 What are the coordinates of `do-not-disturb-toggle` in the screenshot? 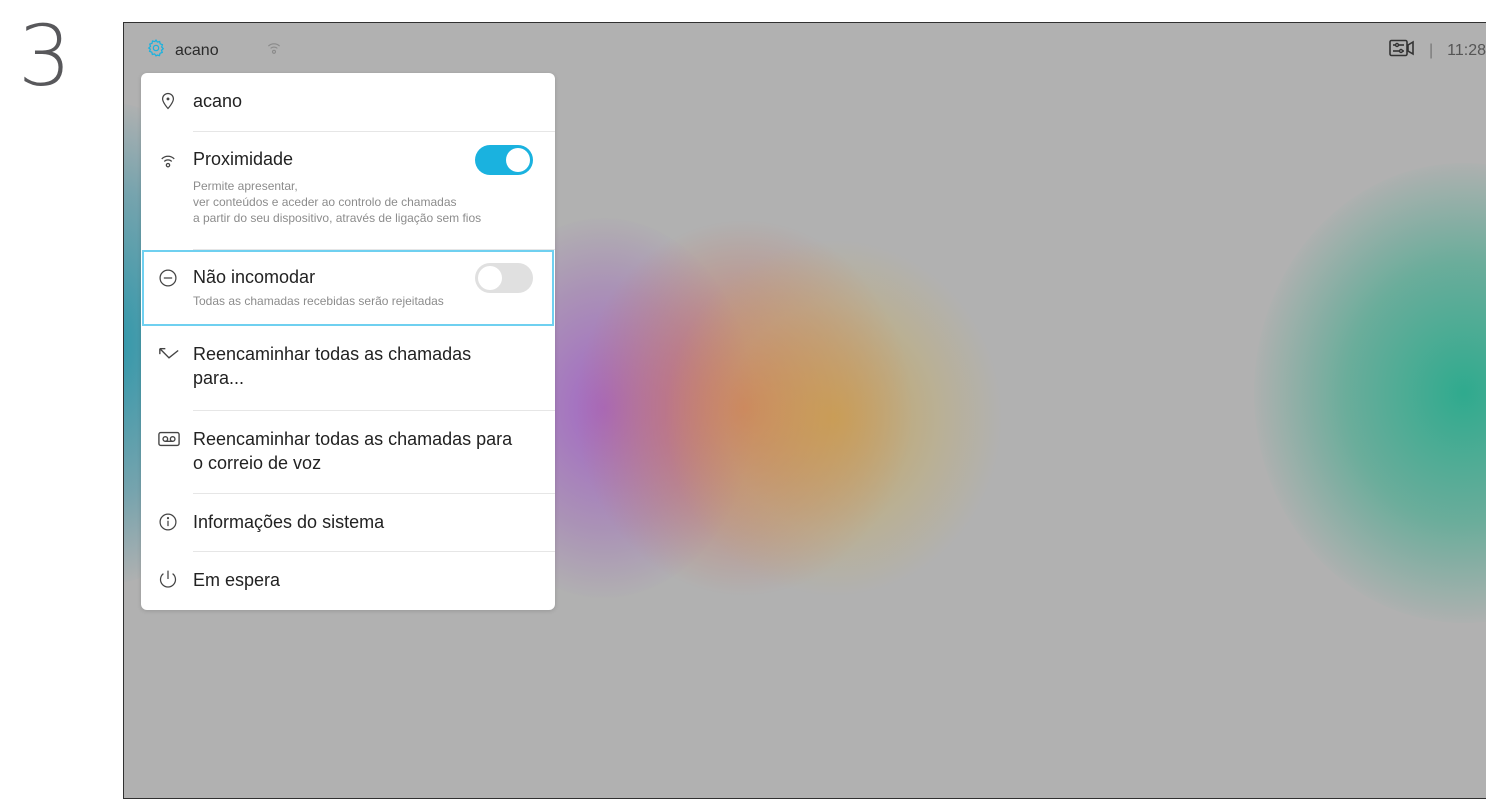 It's located at (504, 278).